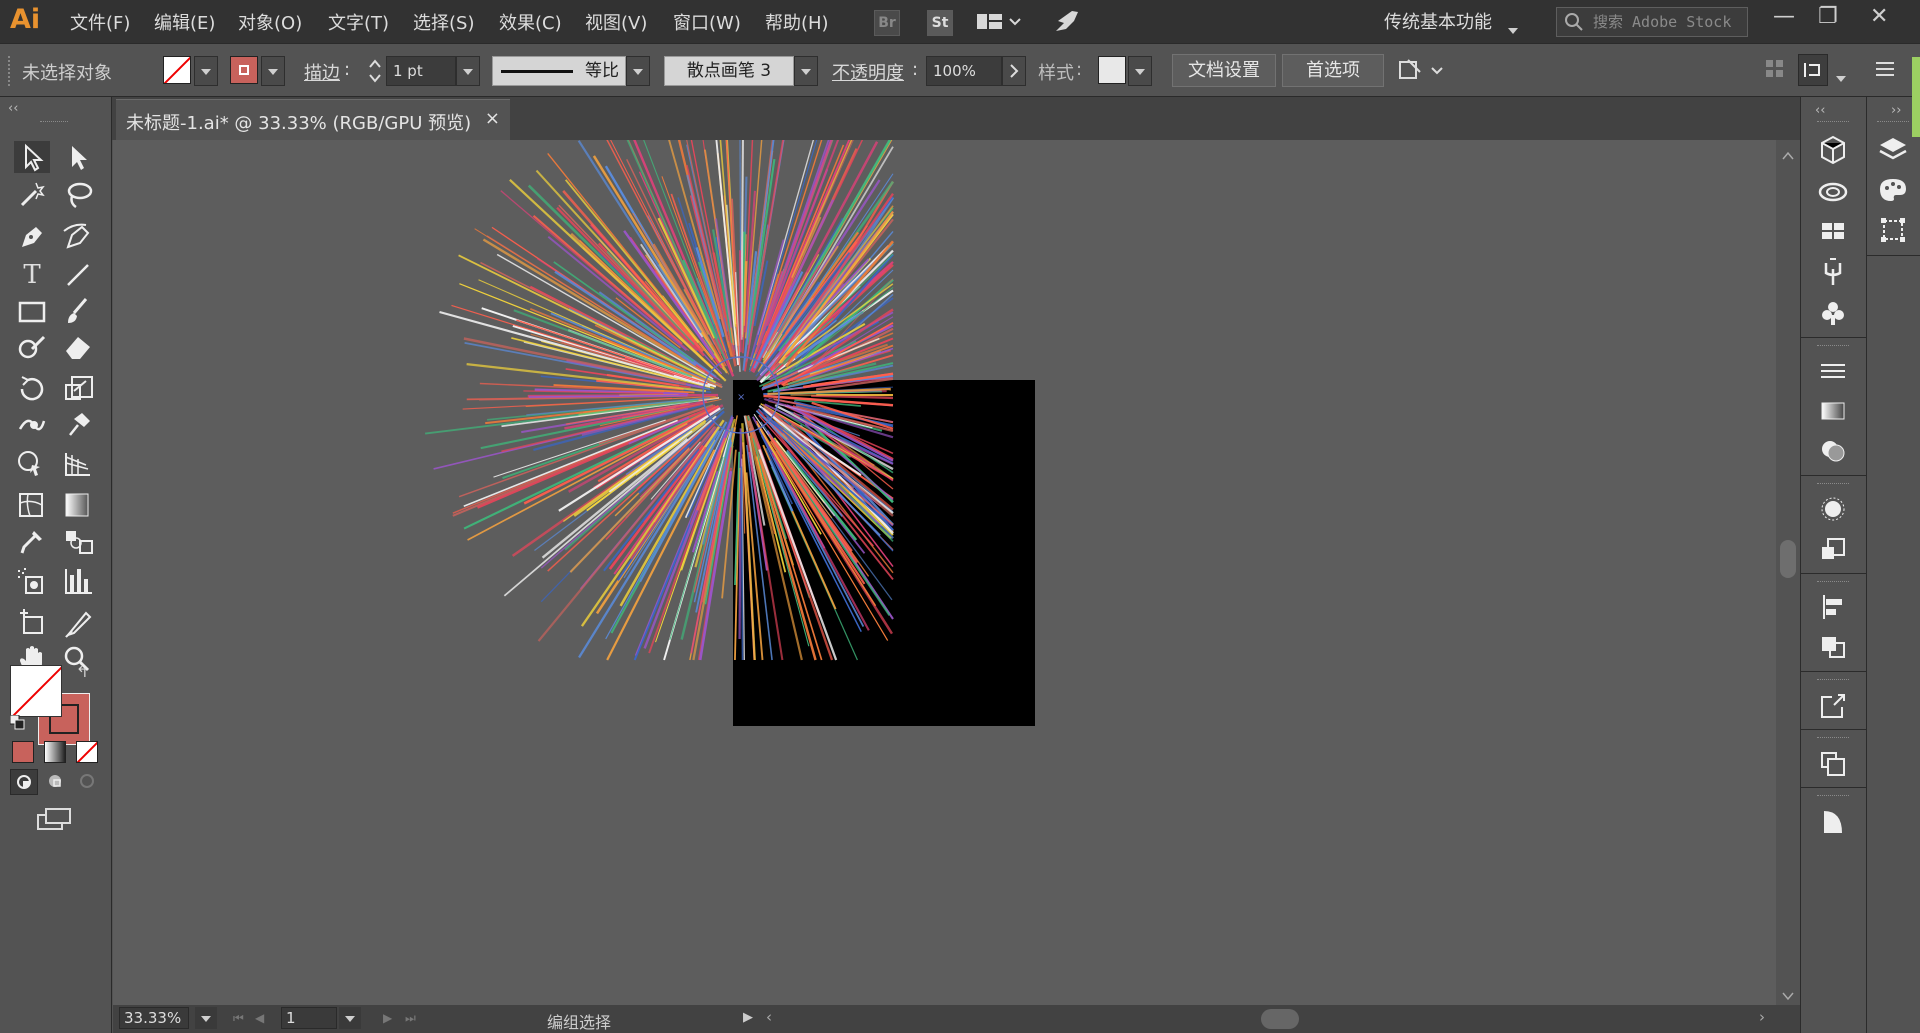  I want to click on stock-button: St, so click(940, 23).